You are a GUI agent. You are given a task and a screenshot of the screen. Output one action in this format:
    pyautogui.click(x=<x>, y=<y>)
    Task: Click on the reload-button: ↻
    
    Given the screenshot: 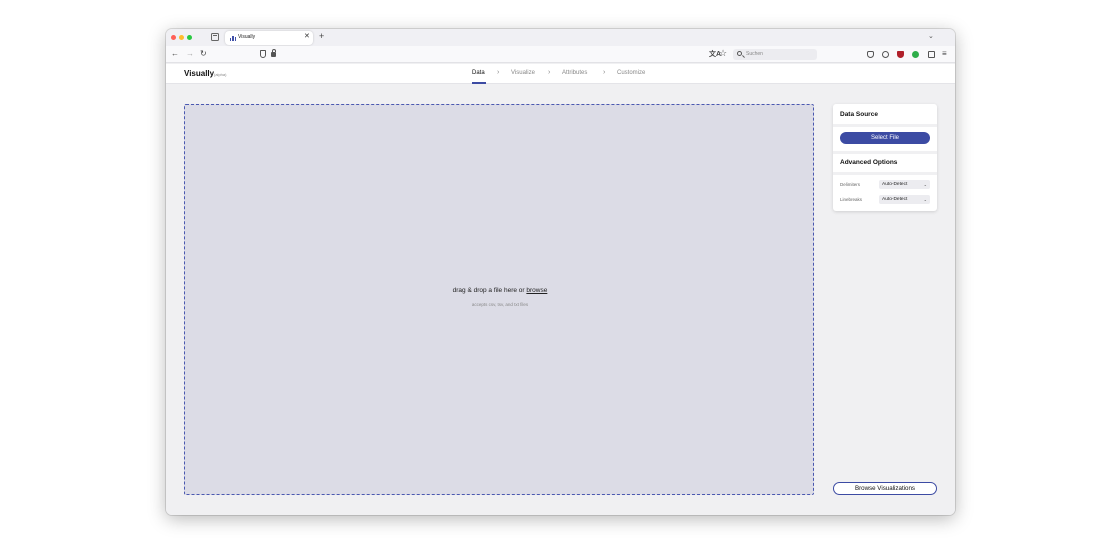 What is the action you would take?
    pyautogui.click(x=203, y=54)
    